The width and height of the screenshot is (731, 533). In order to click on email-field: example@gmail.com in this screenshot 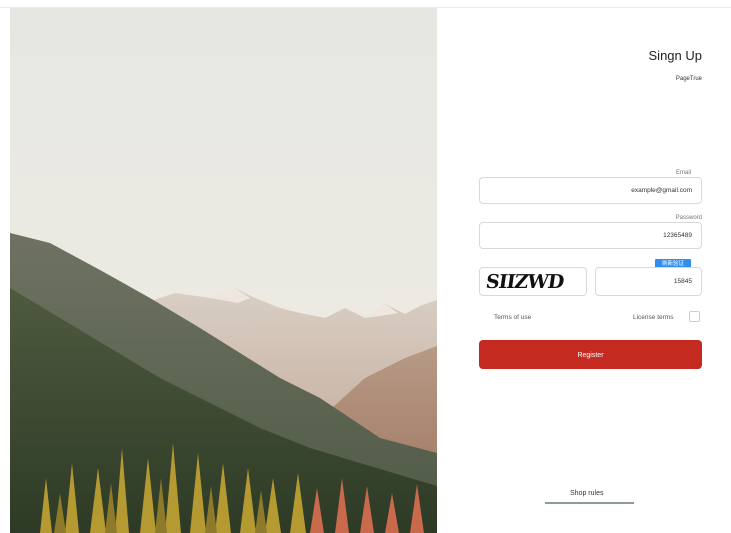, I will do `click(590, 190)`.